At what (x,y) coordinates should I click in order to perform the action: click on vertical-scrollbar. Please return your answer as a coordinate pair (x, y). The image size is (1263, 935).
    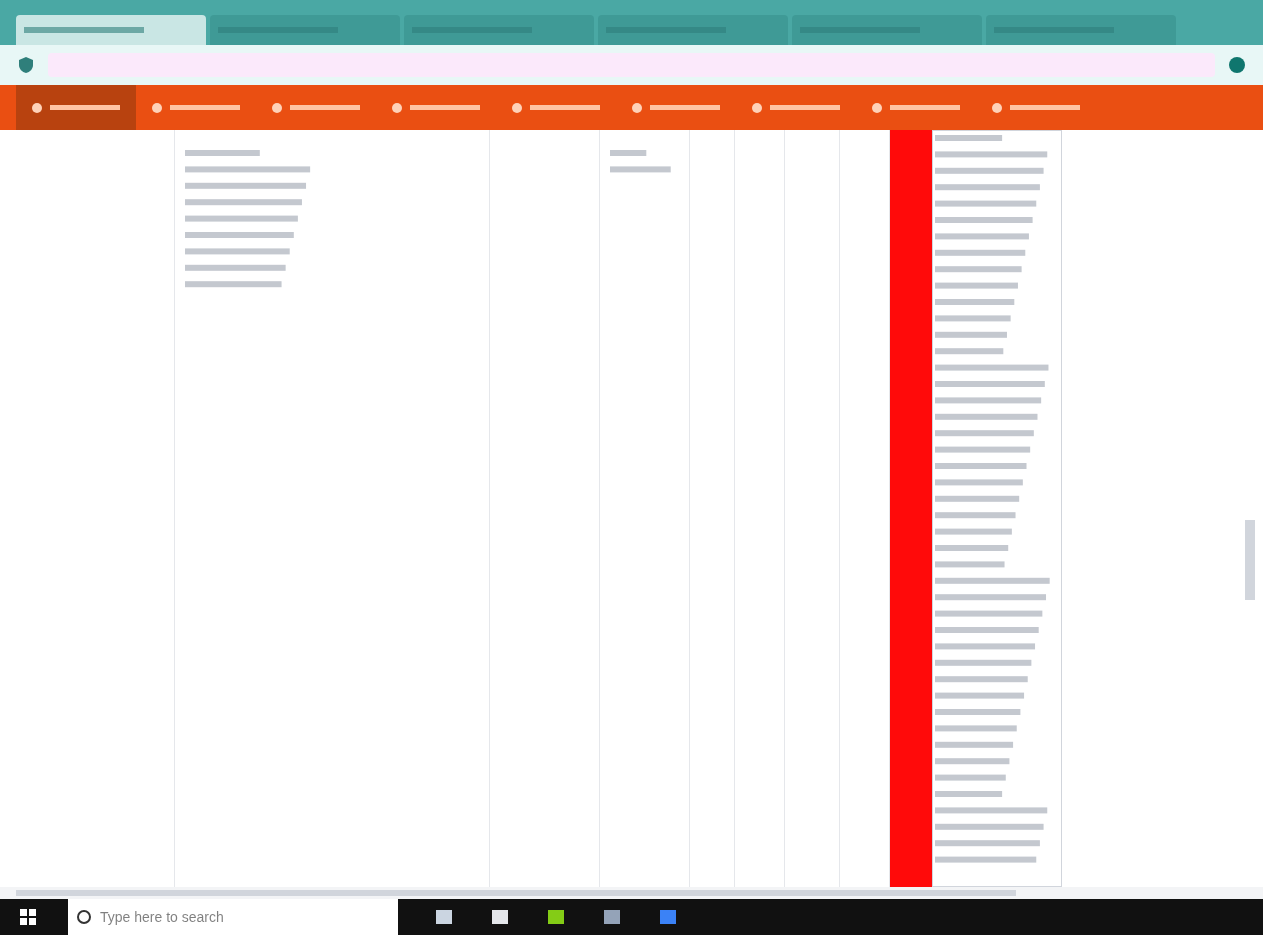
    Looking at the image, I should click on (1250, 560).